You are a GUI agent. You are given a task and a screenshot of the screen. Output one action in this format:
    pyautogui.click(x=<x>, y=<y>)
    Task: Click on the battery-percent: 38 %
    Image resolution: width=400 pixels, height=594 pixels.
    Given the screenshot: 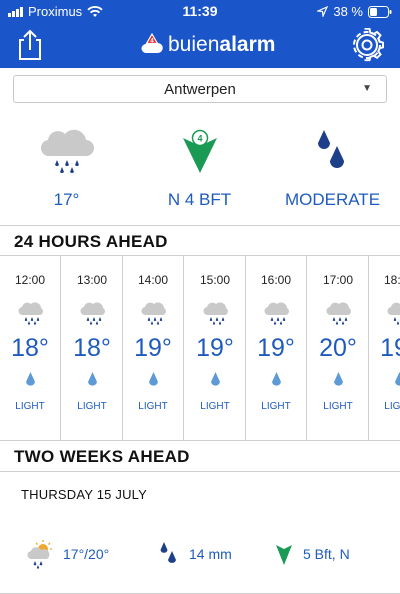 What is the action you would take?
    pyautogui.click(x=348, y=11)
    